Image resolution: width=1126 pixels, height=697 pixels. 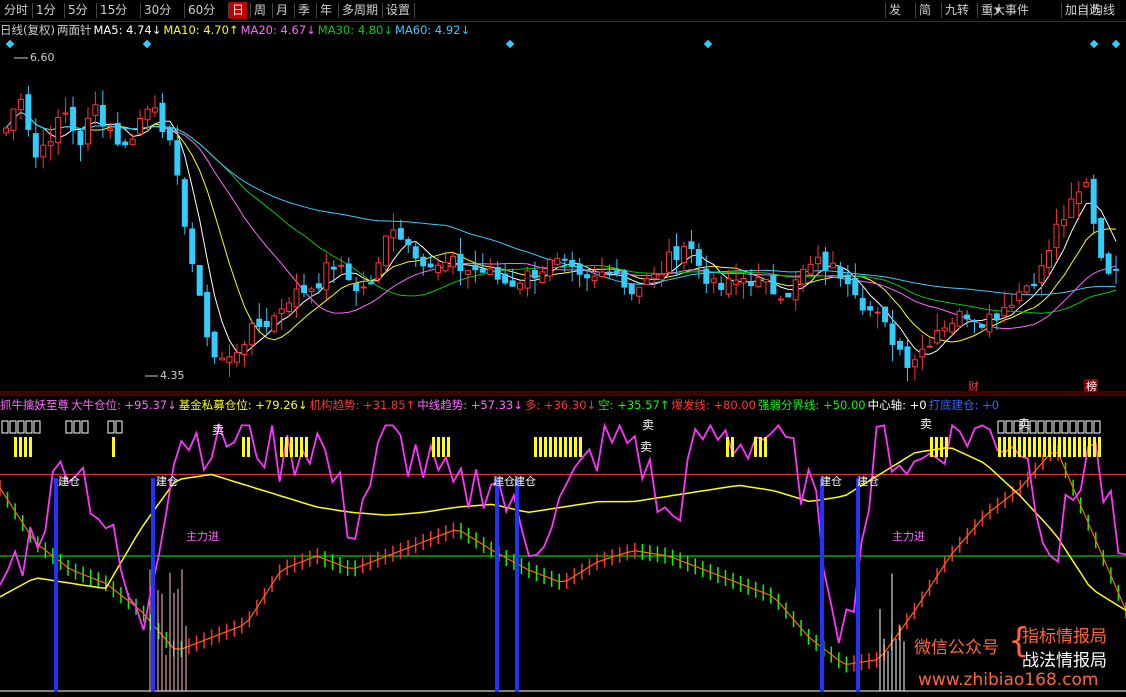 What do you see at coordinates (973, 386) in the screenshot?
I see `event-marker-cai: 财` at bounding box center [973, 386].